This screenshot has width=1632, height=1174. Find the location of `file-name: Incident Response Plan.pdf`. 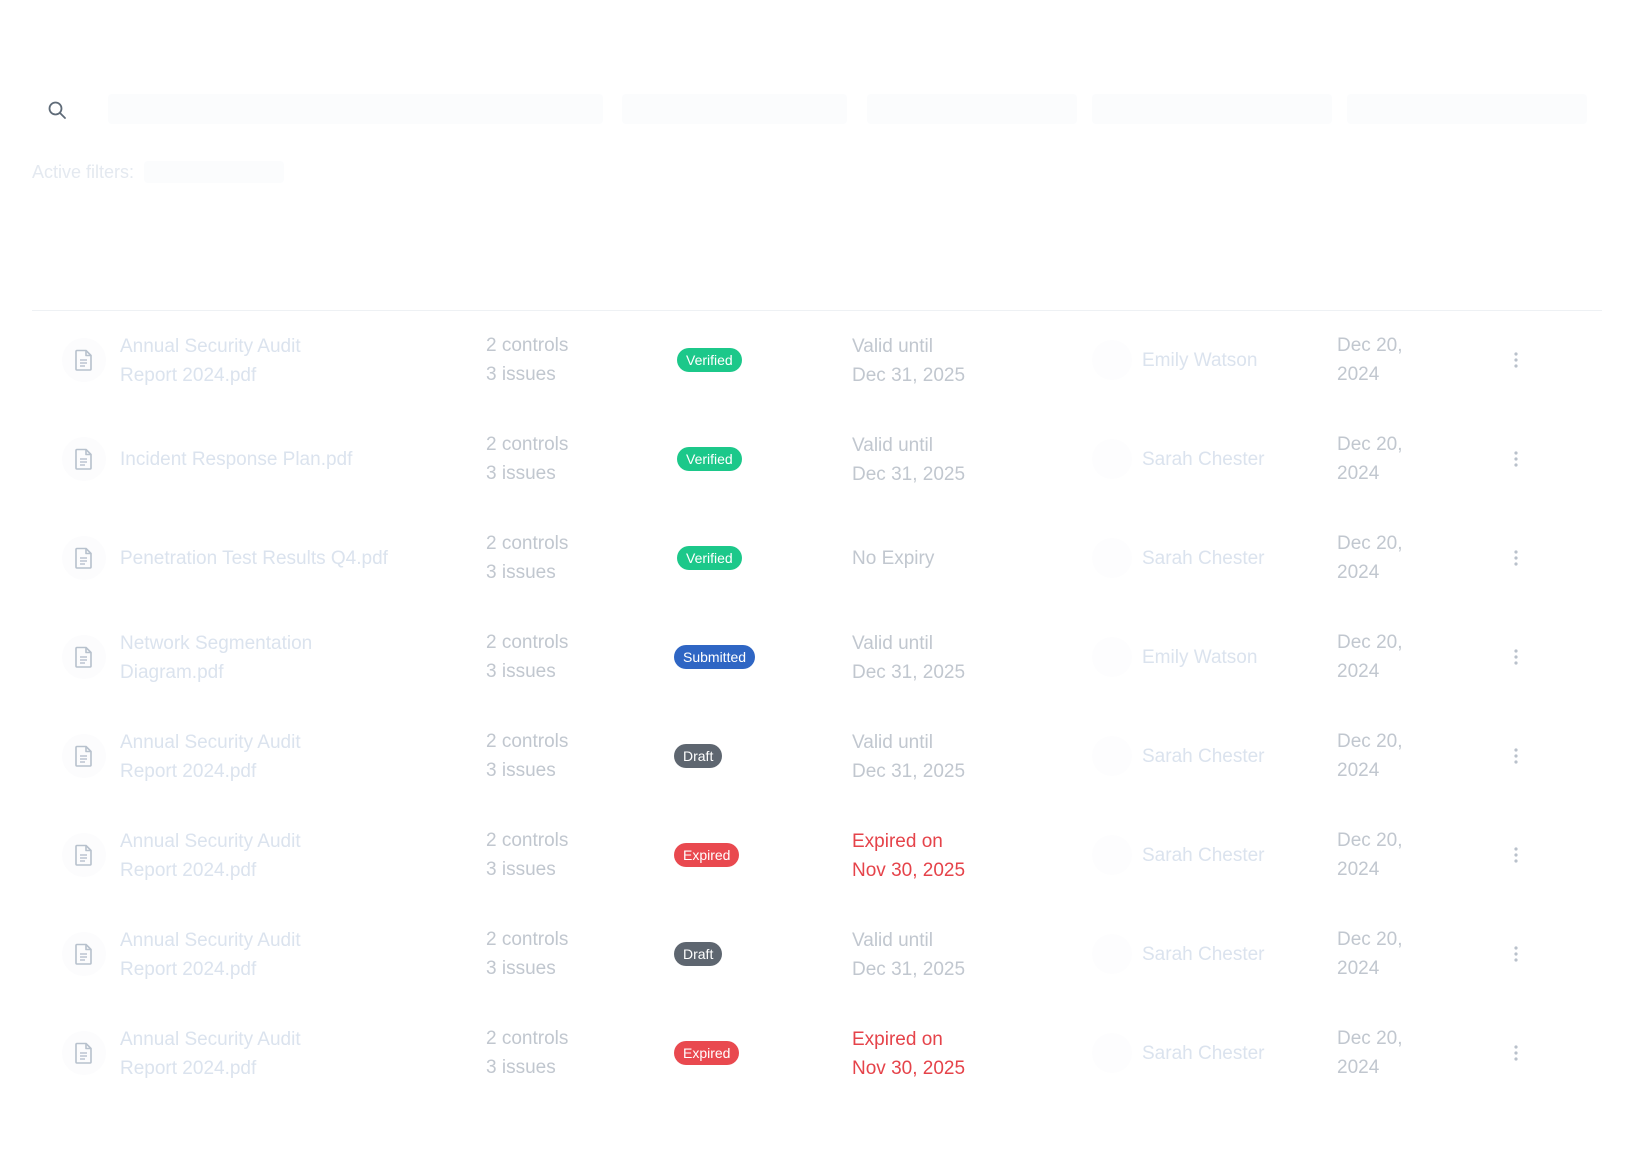

file-name: Incident Response Plan.pdf is located at coordinates (280, 459).